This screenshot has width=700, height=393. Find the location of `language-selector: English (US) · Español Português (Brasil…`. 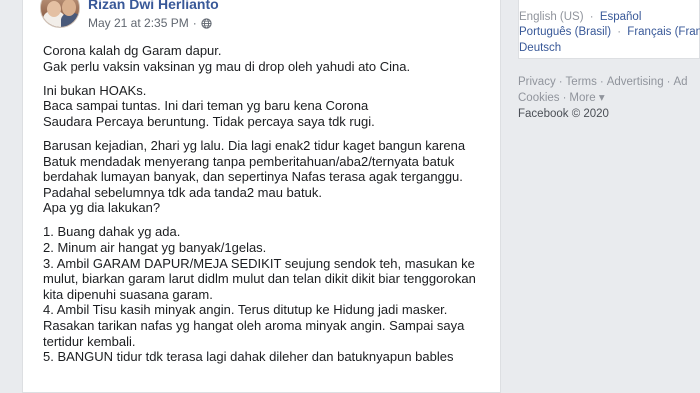

language-selector: English (US) · Español Português (Brasil… is located at coordinates (609, 29).